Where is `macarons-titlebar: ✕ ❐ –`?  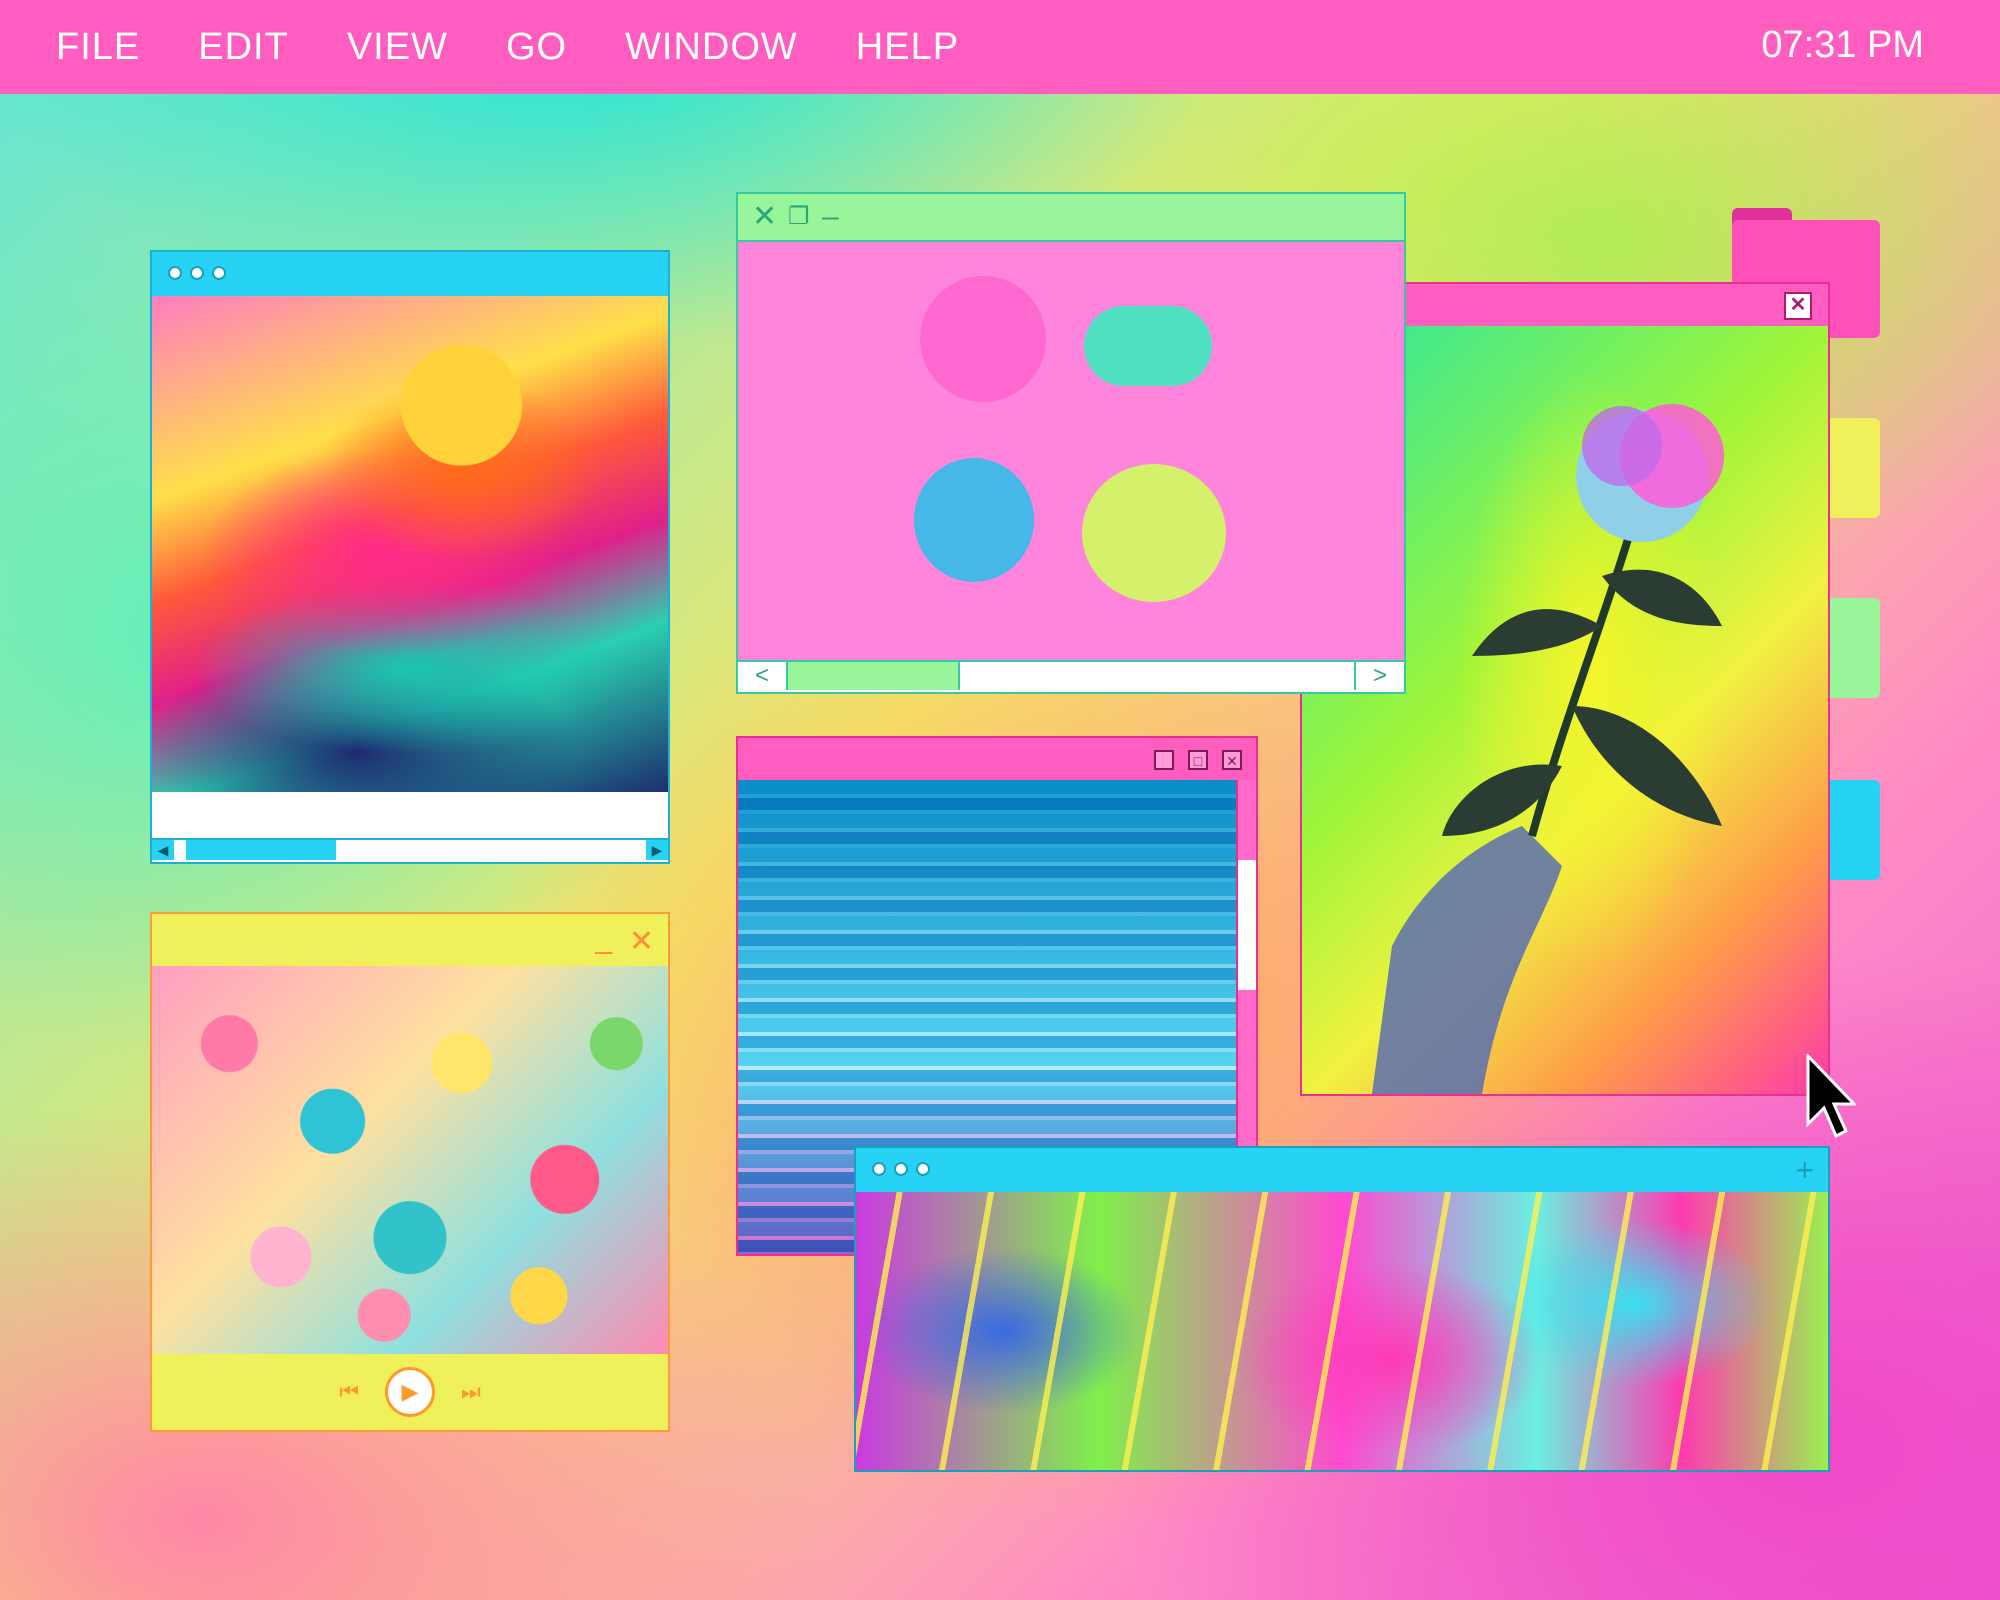 macarons-titlebar: ✕ ❐ – is located at coordinates (1071, 218).